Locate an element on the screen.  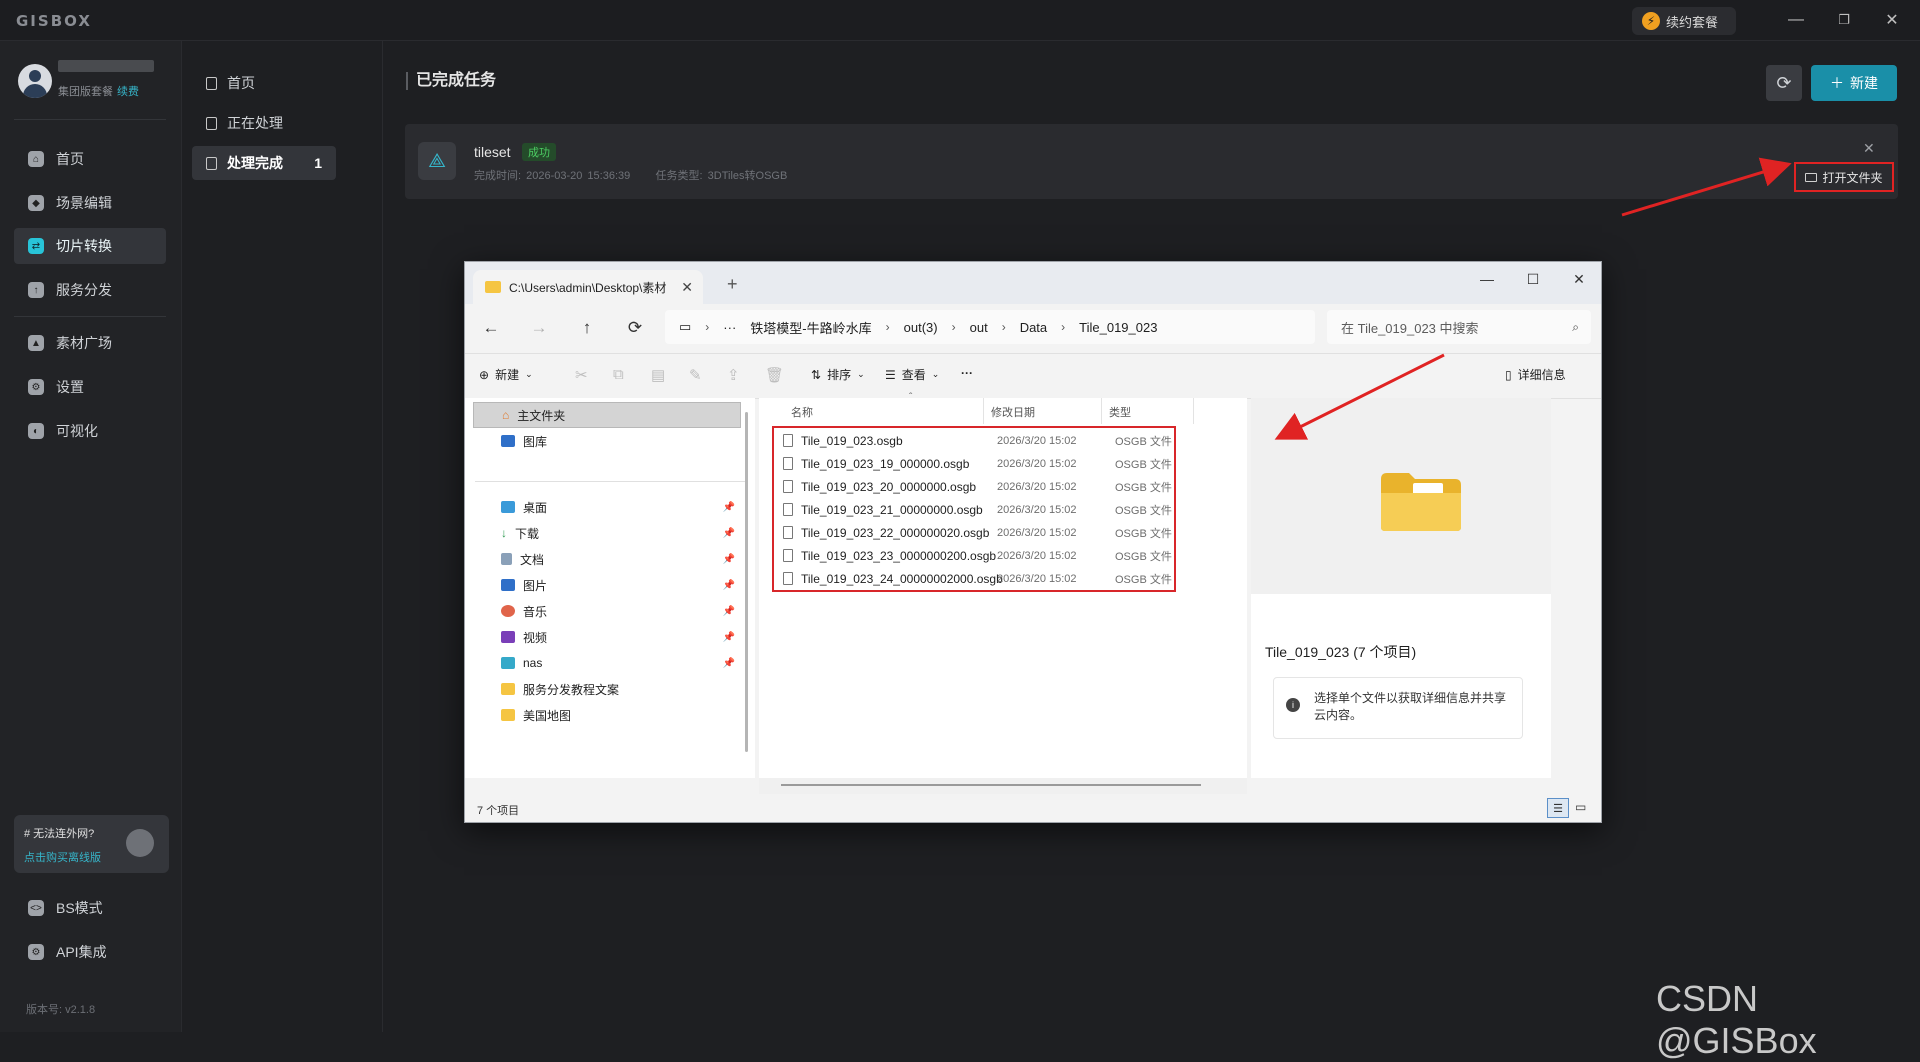
annotation-arrows is located at coordinates (1533, 298).